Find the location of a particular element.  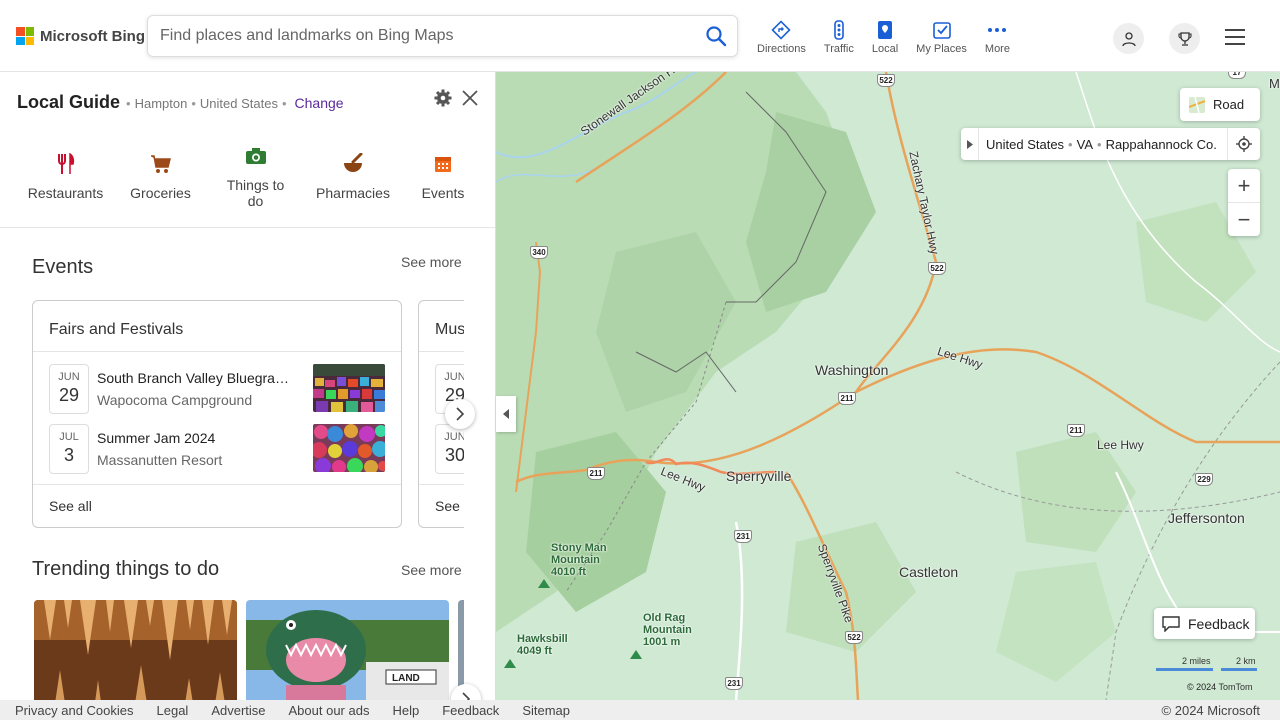

mortar-pestle-icon is located at coordinates (353, 162).